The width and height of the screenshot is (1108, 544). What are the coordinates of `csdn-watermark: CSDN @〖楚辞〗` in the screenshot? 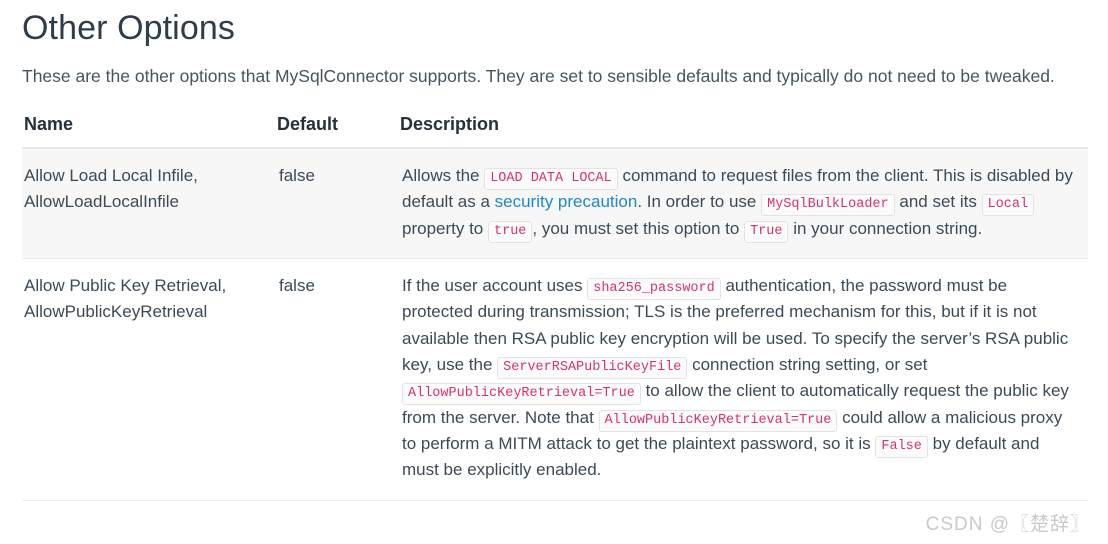 It's located at (1007, 524).